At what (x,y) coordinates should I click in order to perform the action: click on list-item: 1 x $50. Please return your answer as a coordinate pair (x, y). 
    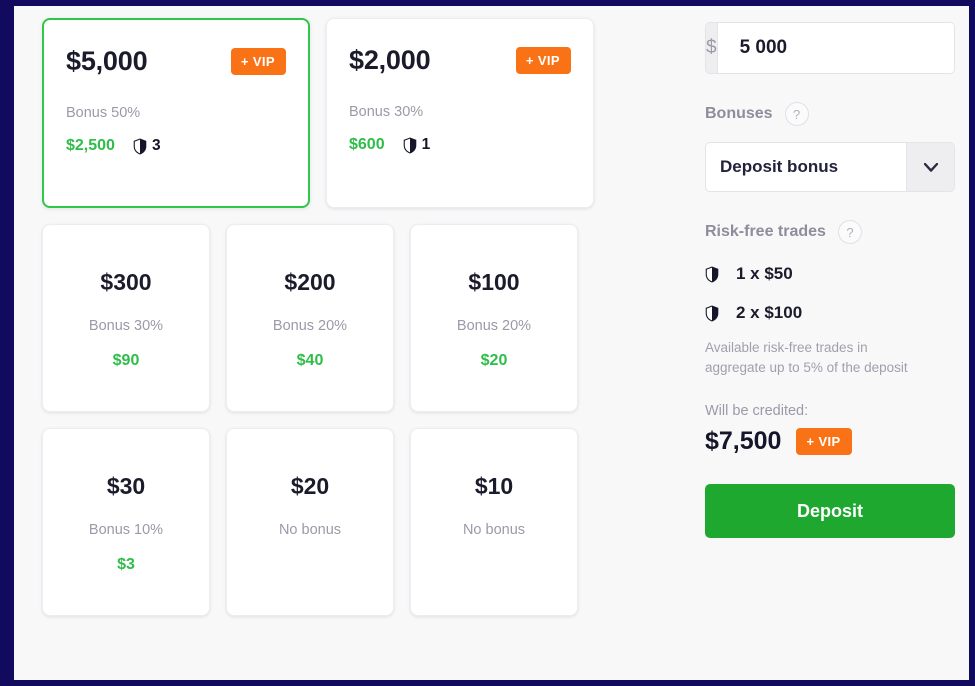
    Looking at the image, I should click on (830, 274).